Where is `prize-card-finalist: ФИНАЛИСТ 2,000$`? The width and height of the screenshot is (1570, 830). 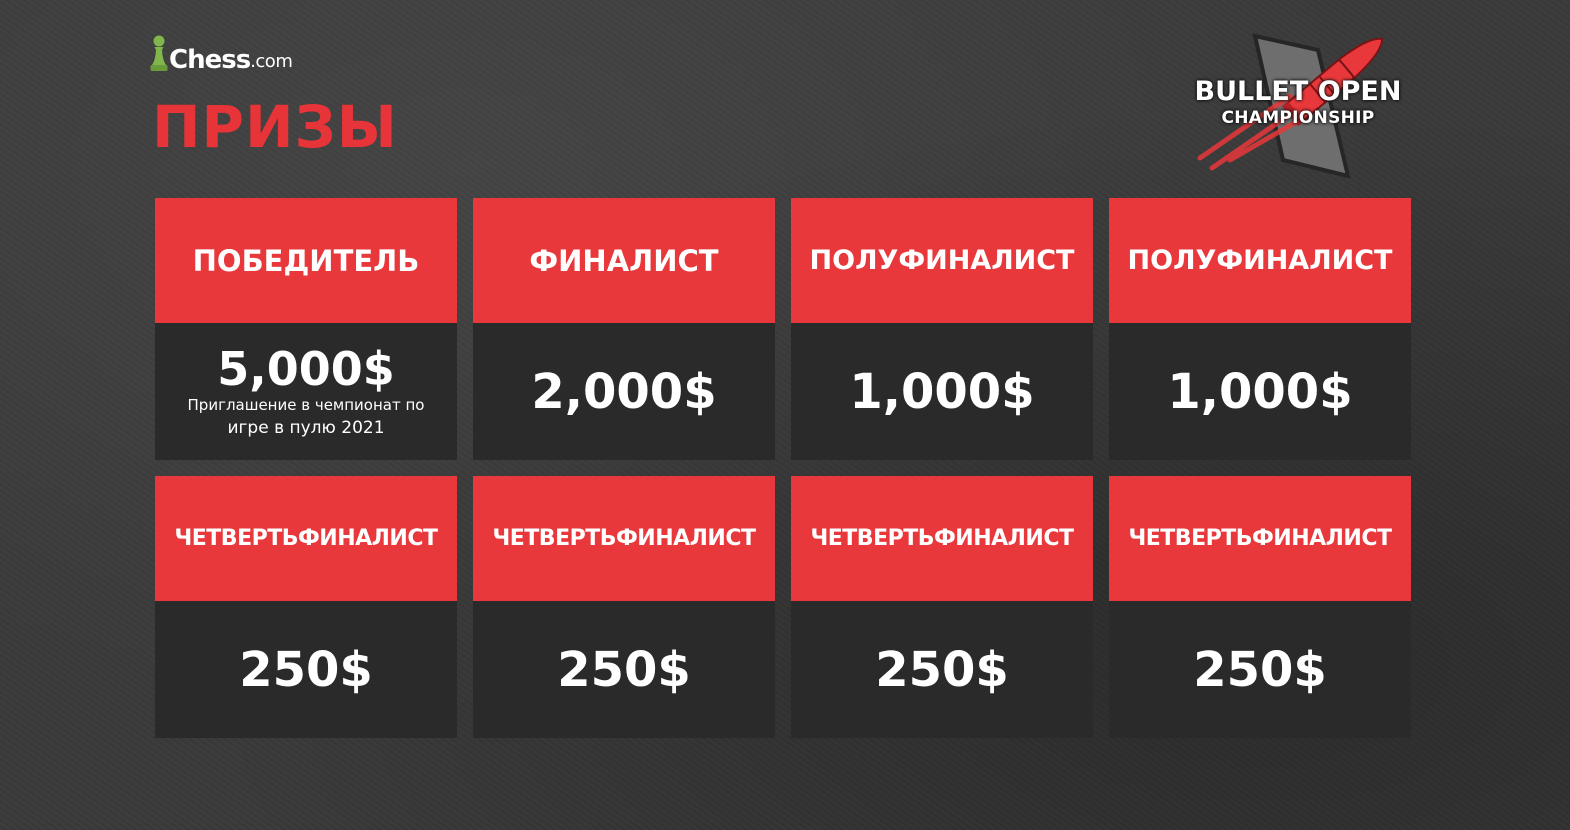
prize-card-finalist: ФИНАЛИСТ 2,000$ is located at coordinates (624, 329).